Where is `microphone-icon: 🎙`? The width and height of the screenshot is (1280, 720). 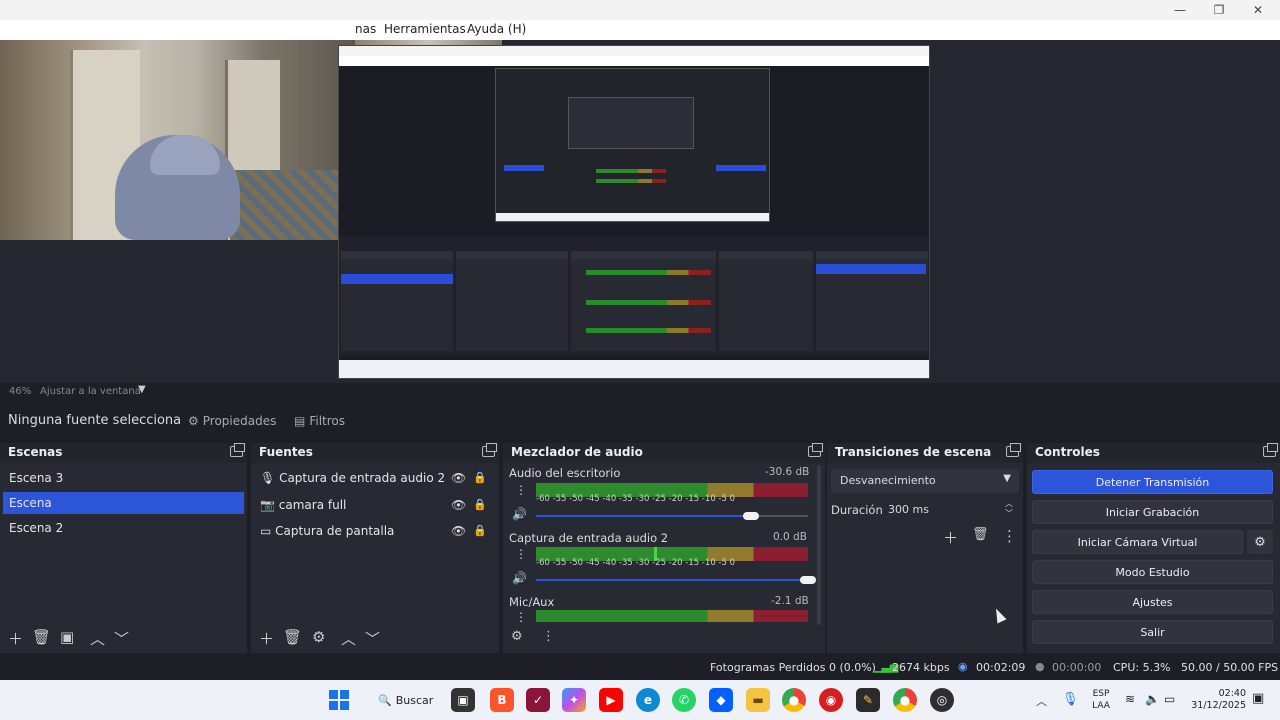 microphone-icon: 🎙 is located at coordinates (1070, 699).